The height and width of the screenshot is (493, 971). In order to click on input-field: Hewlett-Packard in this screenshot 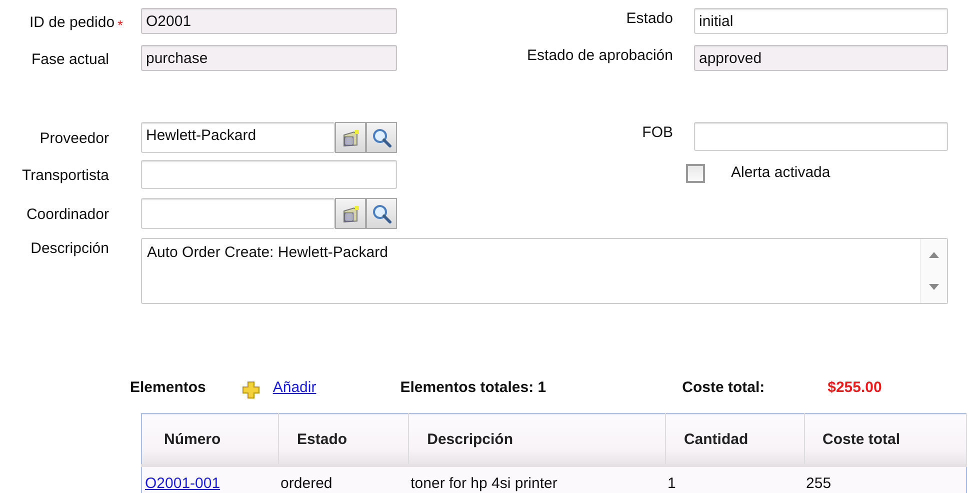, I will do `click(238, 137)`.